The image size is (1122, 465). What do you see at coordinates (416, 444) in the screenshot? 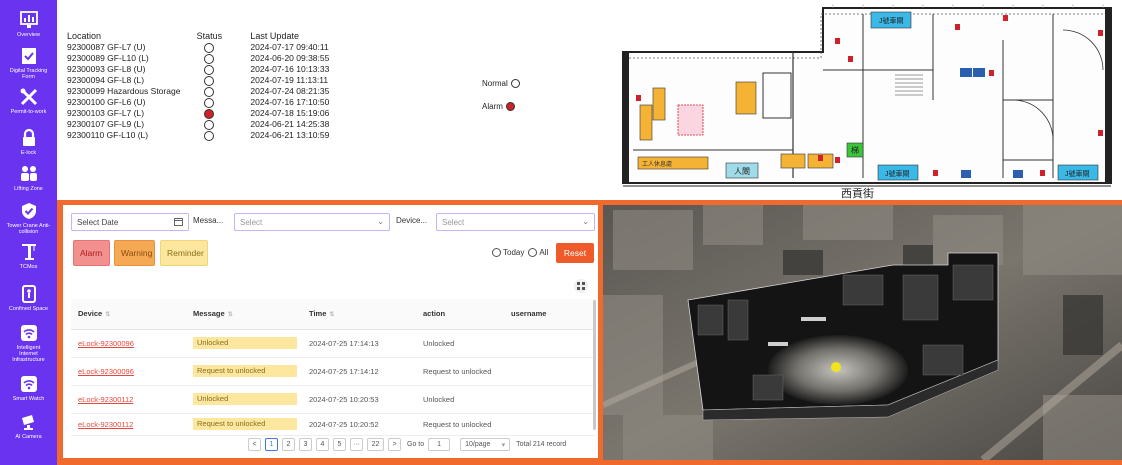
I see `goto-label: Go to` at bounding box center [416, 444].